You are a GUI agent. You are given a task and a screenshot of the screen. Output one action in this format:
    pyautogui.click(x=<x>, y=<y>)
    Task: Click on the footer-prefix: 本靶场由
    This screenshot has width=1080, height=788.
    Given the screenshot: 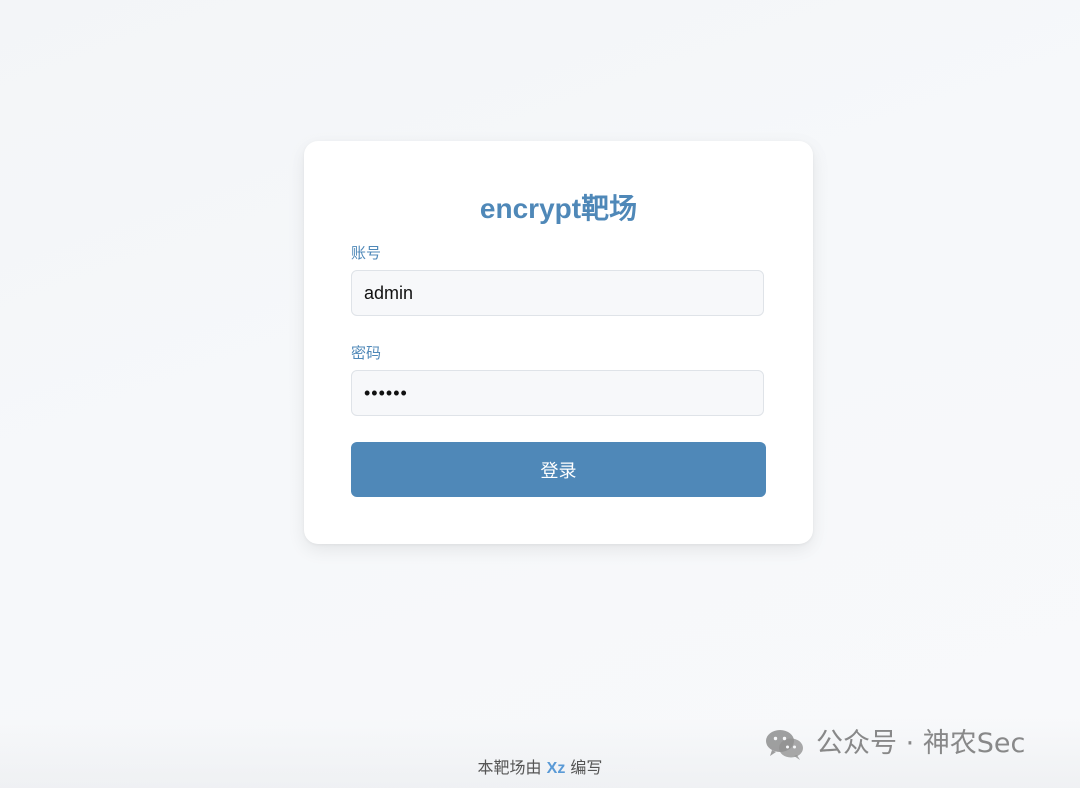 What is the action you would take?
    pyautogui.click(x=509, y=767)
    